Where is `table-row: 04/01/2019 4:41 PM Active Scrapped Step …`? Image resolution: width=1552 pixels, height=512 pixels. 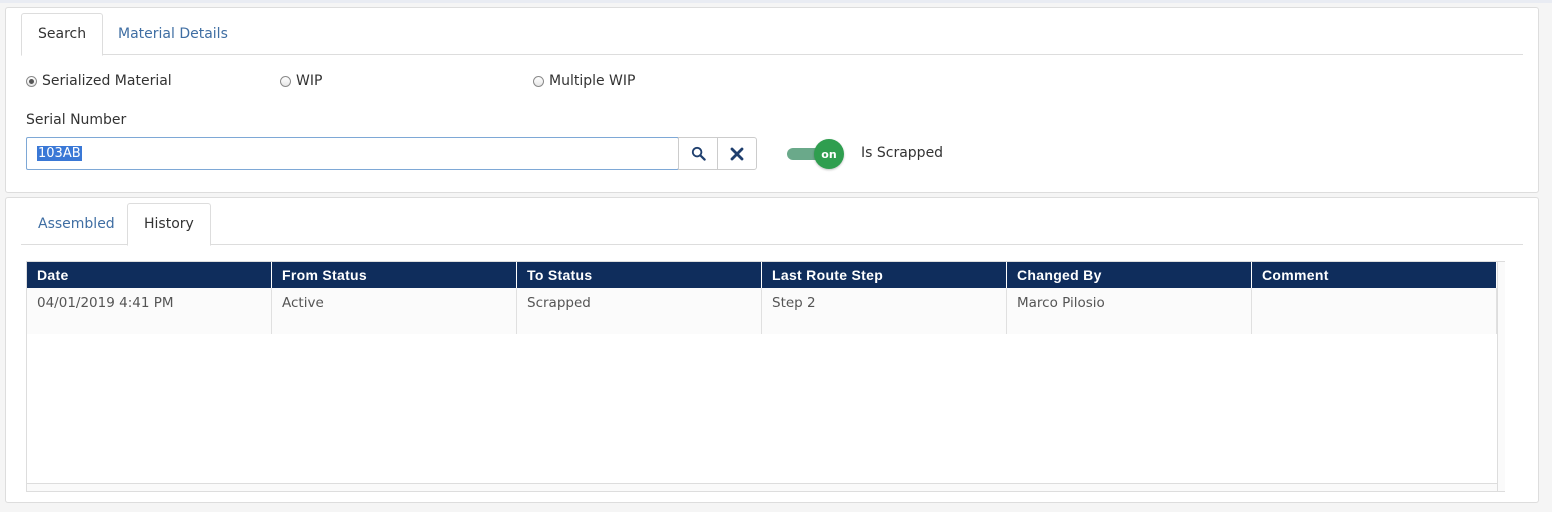
table-row: 04/01/2019 4:41 PM Active Scrapped Step … is located at coordinates (762, 311).